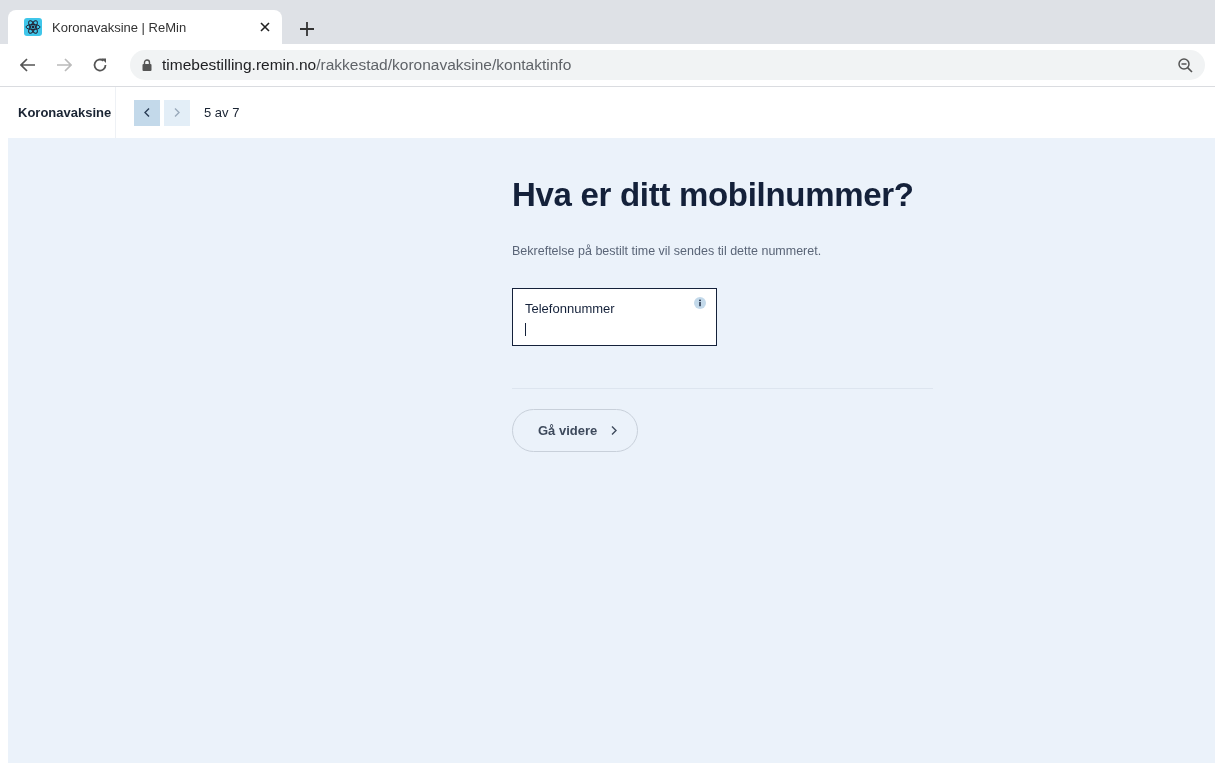 This screenshot has width=1215, height=763. Describe the element at coordinates (307, 29) in the screenshot. I see `plus-icon` at that location.